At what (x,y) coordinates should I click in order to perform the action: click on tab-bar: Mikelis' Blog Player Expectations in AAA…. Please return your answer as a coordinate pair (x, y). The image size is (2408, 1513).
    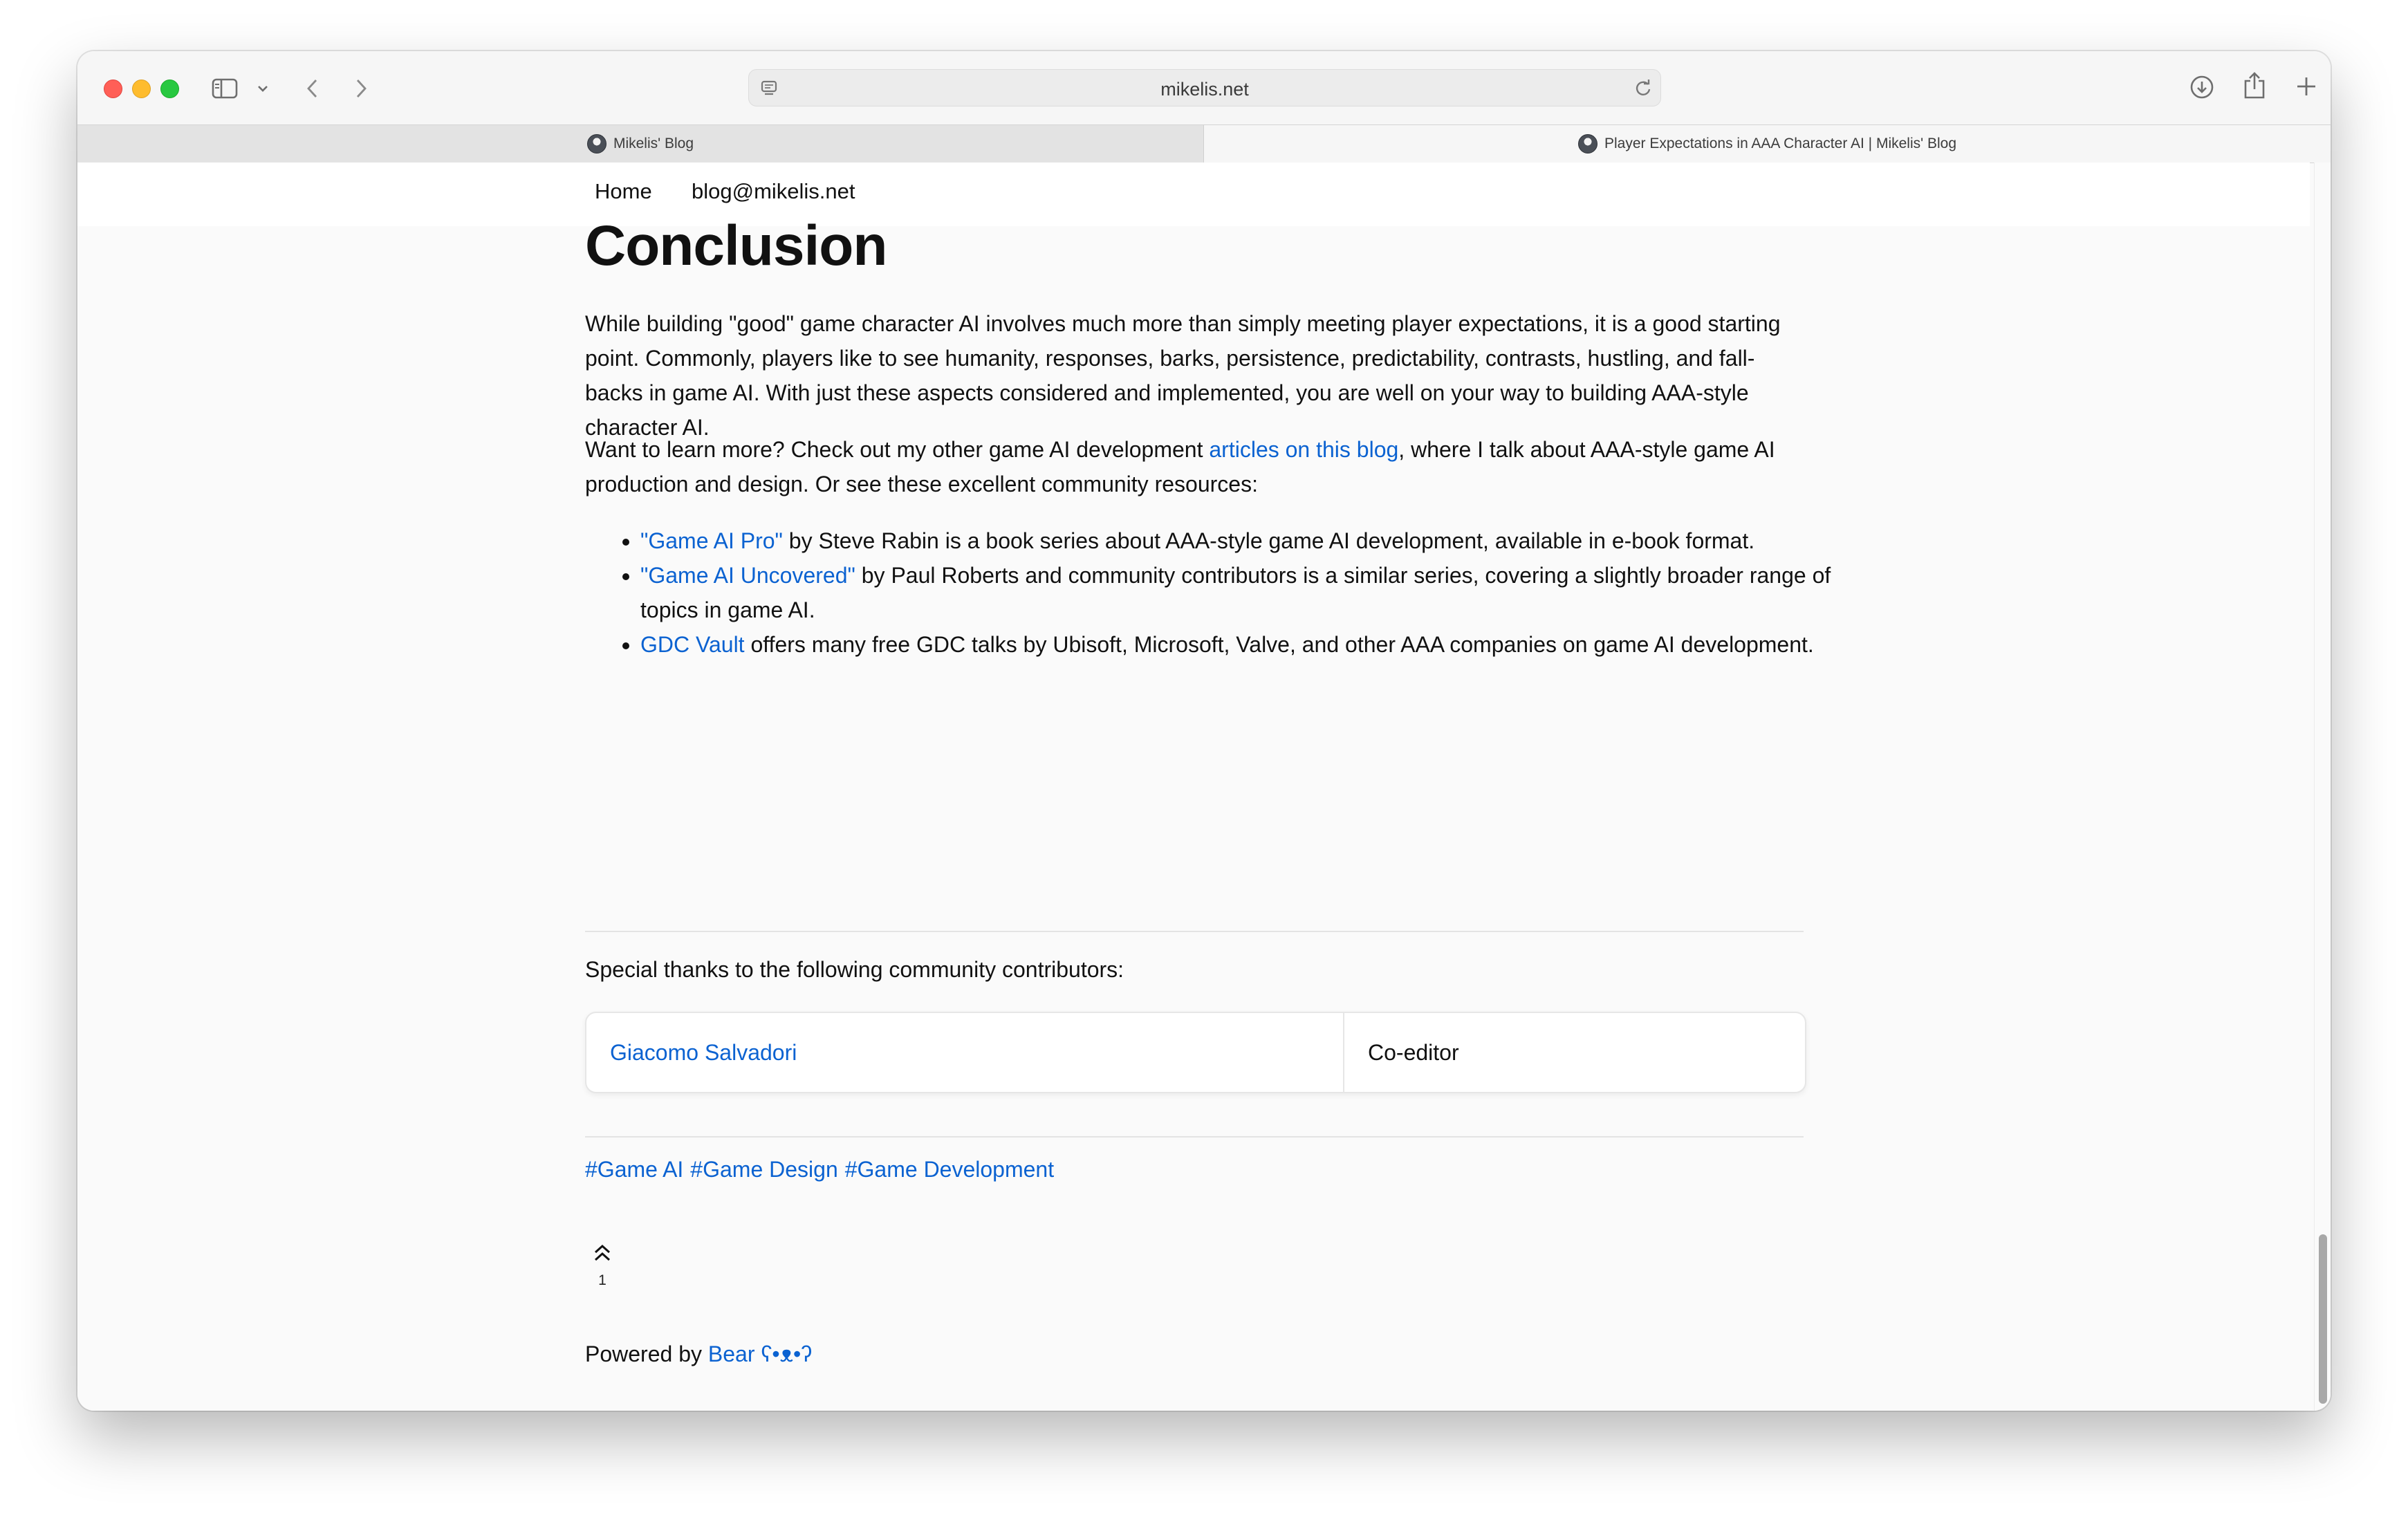
    Looking at the image, I should click on (1204, 143).